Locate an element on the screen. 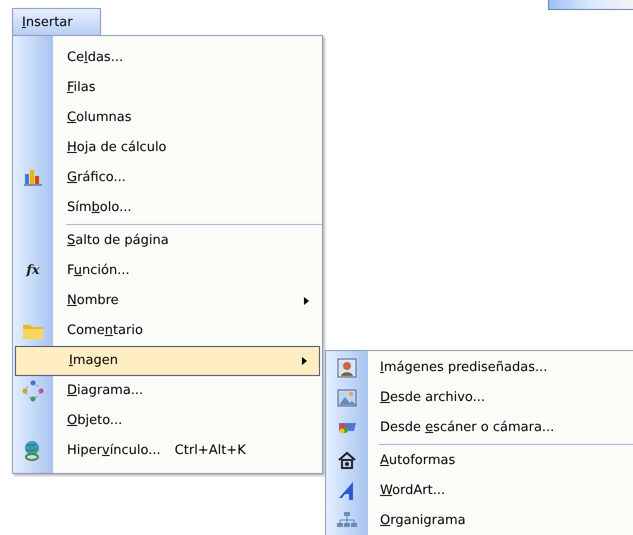 Image resolution: width=633 pixels, height=535 pixels. shapes-icon is located at coordinates (347, 461).